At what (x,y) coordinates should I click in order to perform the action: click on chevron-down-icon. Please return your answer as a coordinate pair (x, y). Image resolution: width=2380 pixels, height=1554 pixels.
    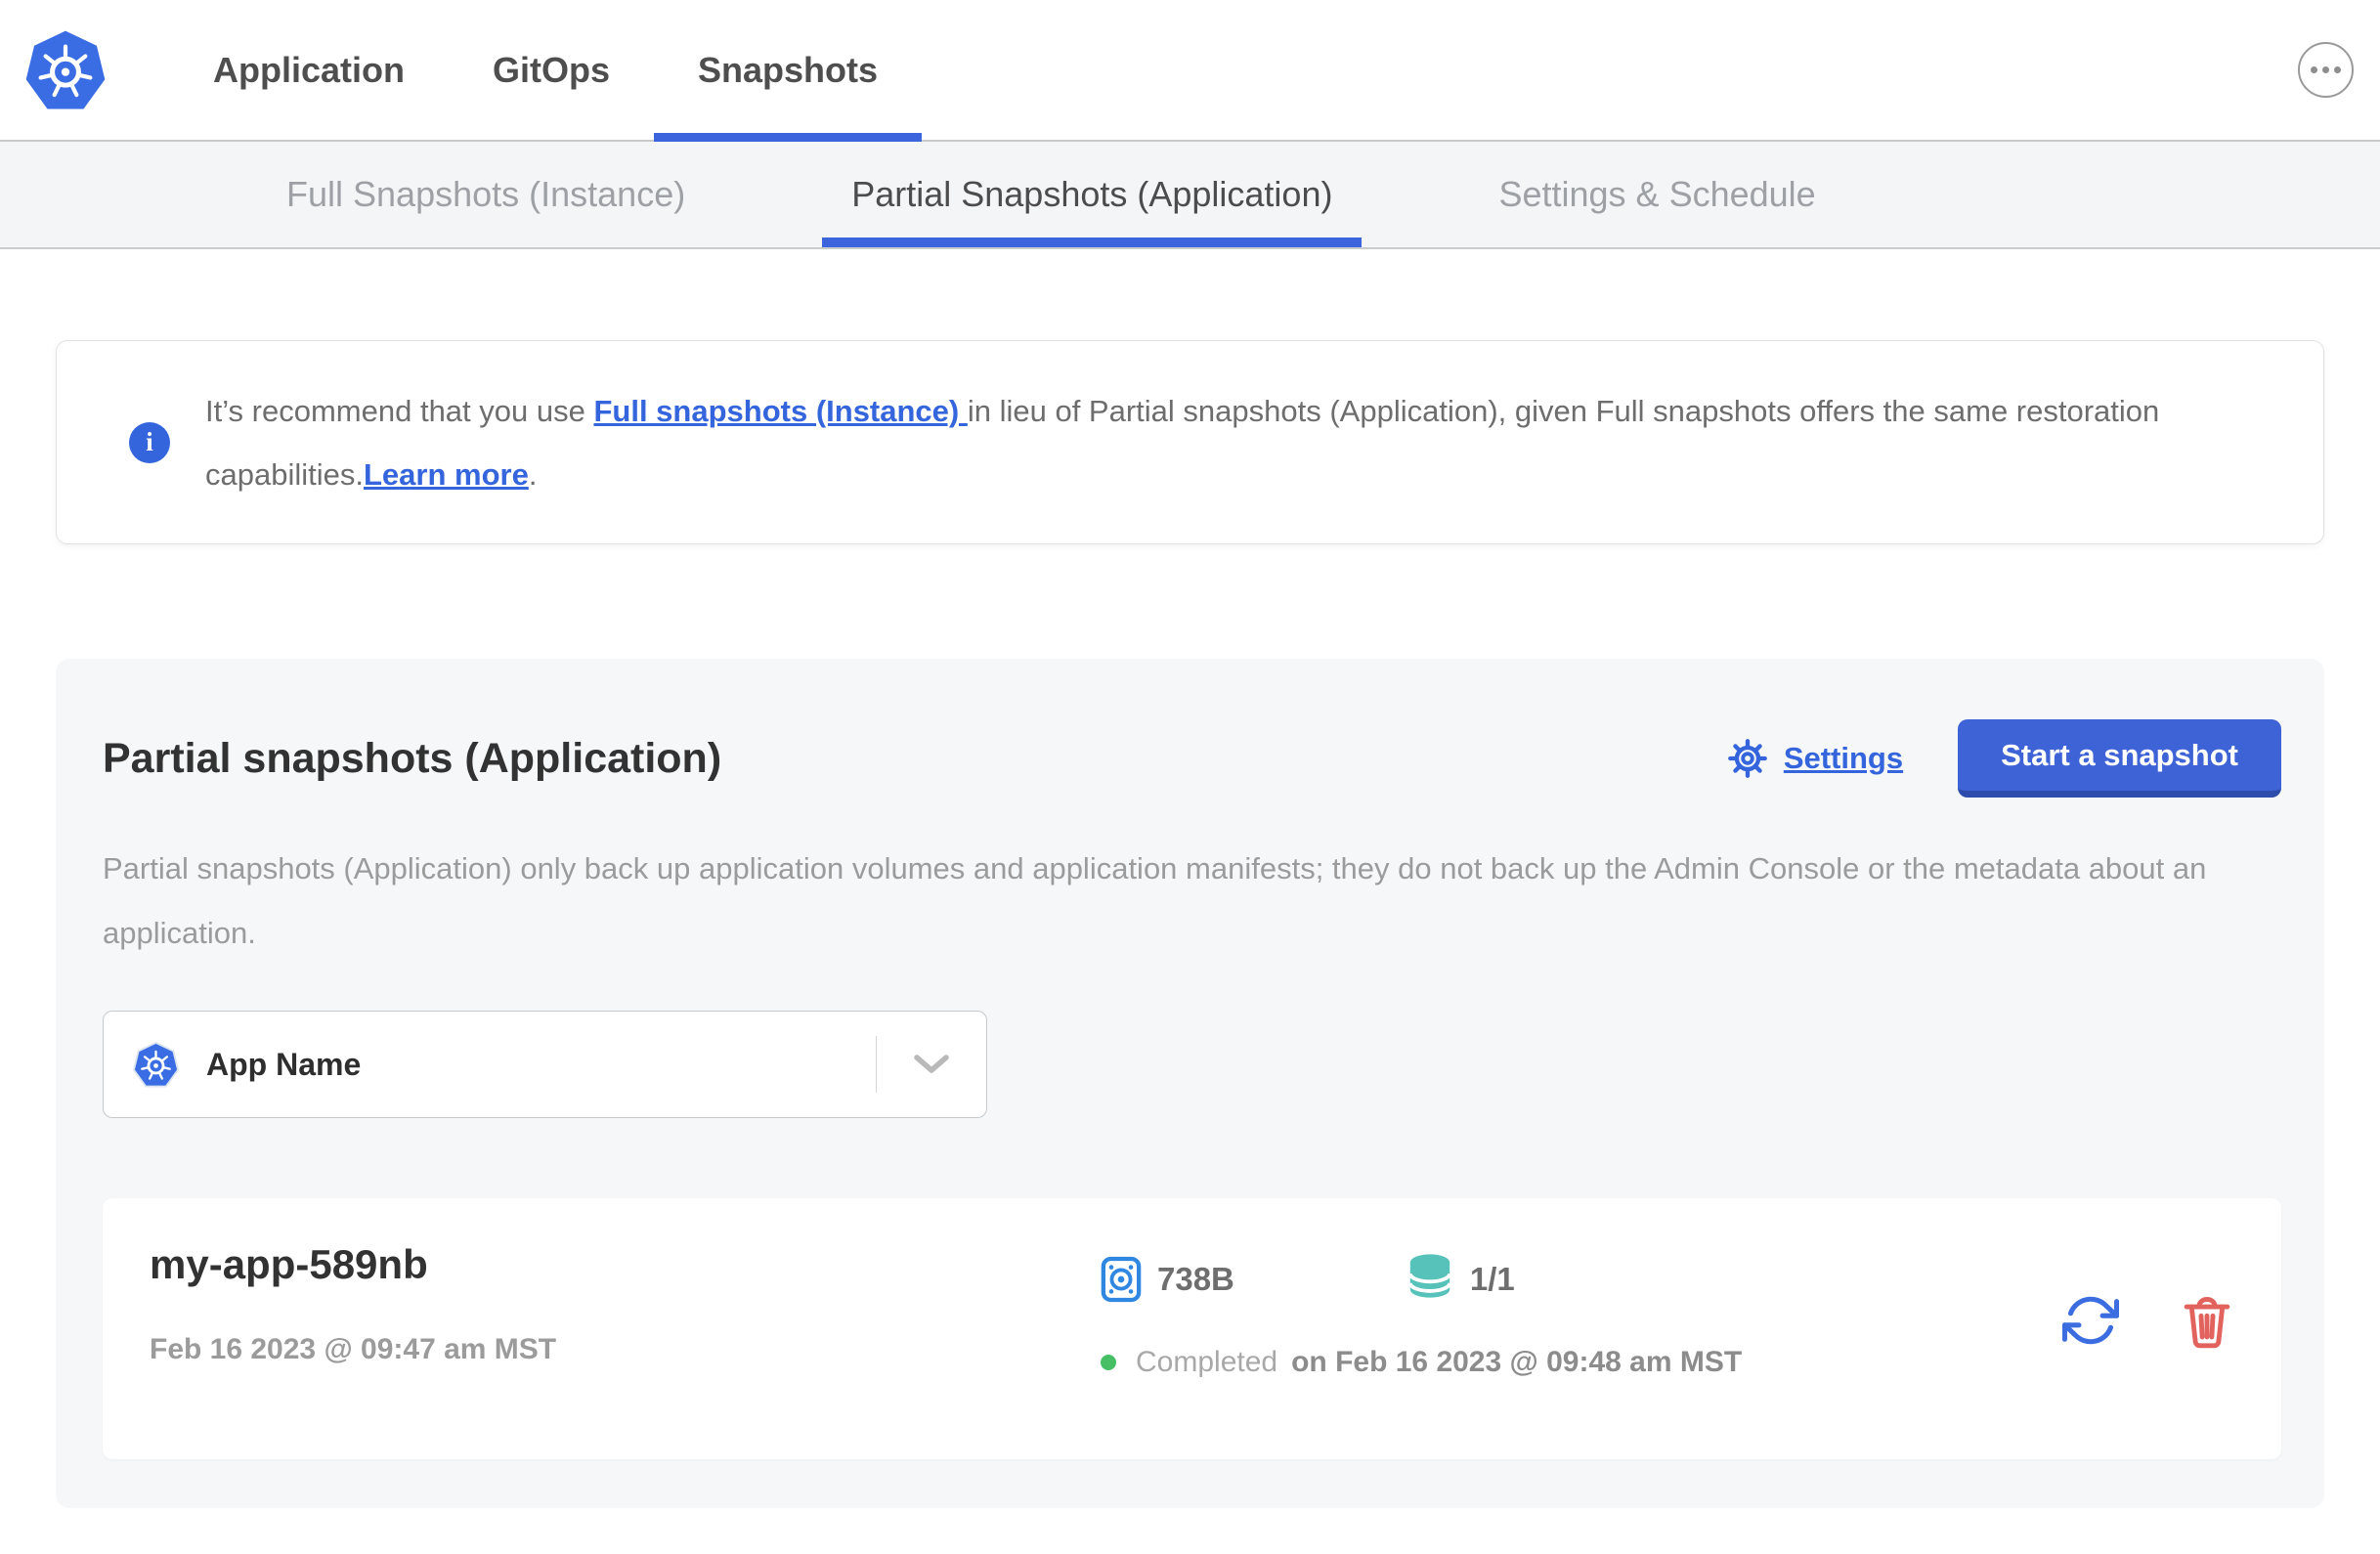
    Looking at the image, I should click on (931, 1064).